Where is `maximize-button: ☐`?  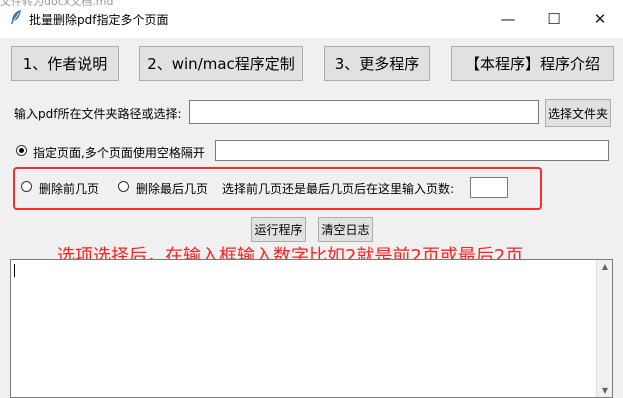 maximize-button: ☐ is located at coordinates (554, 19).